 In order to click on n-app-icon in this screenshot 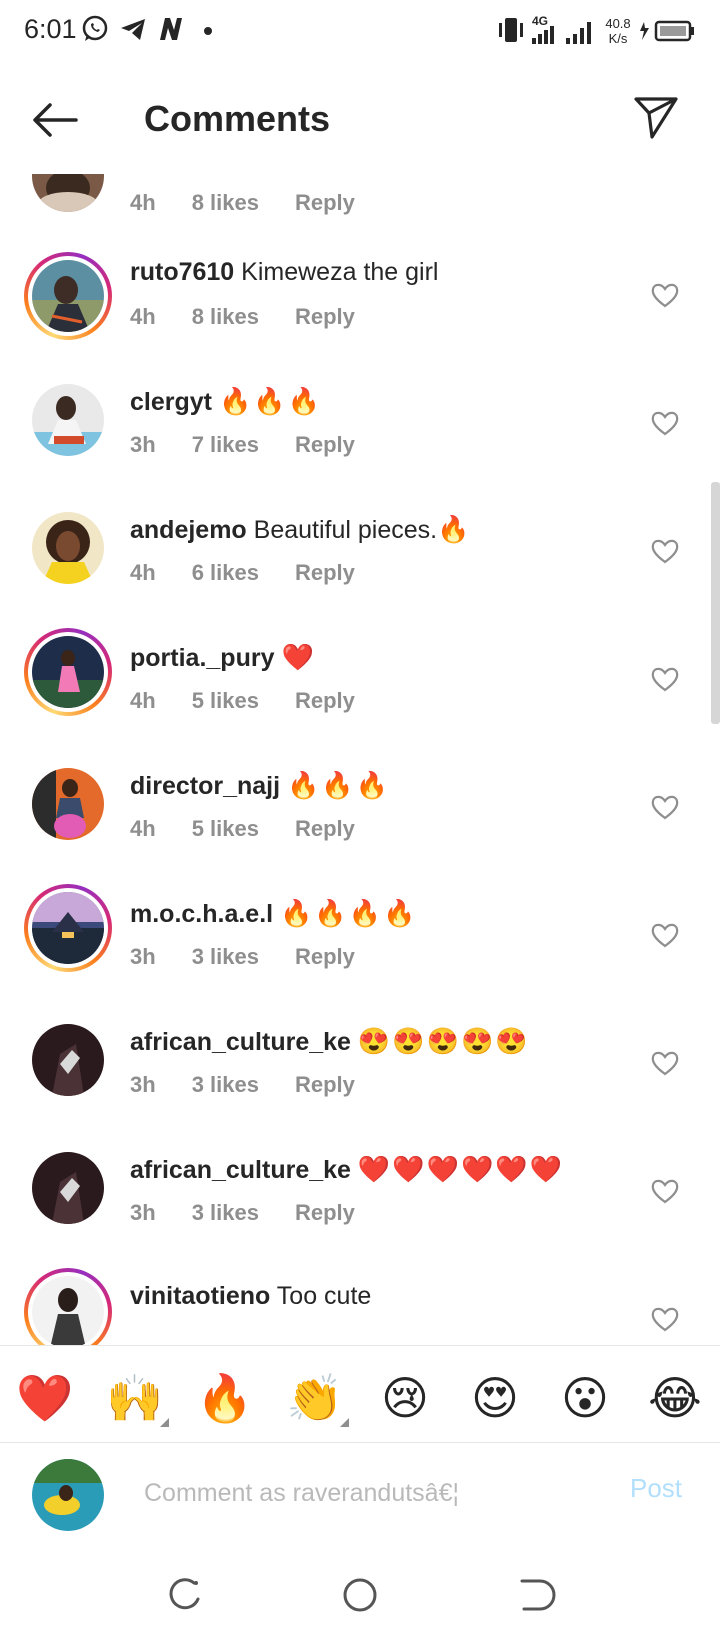, I will do `click(171, 29)`.